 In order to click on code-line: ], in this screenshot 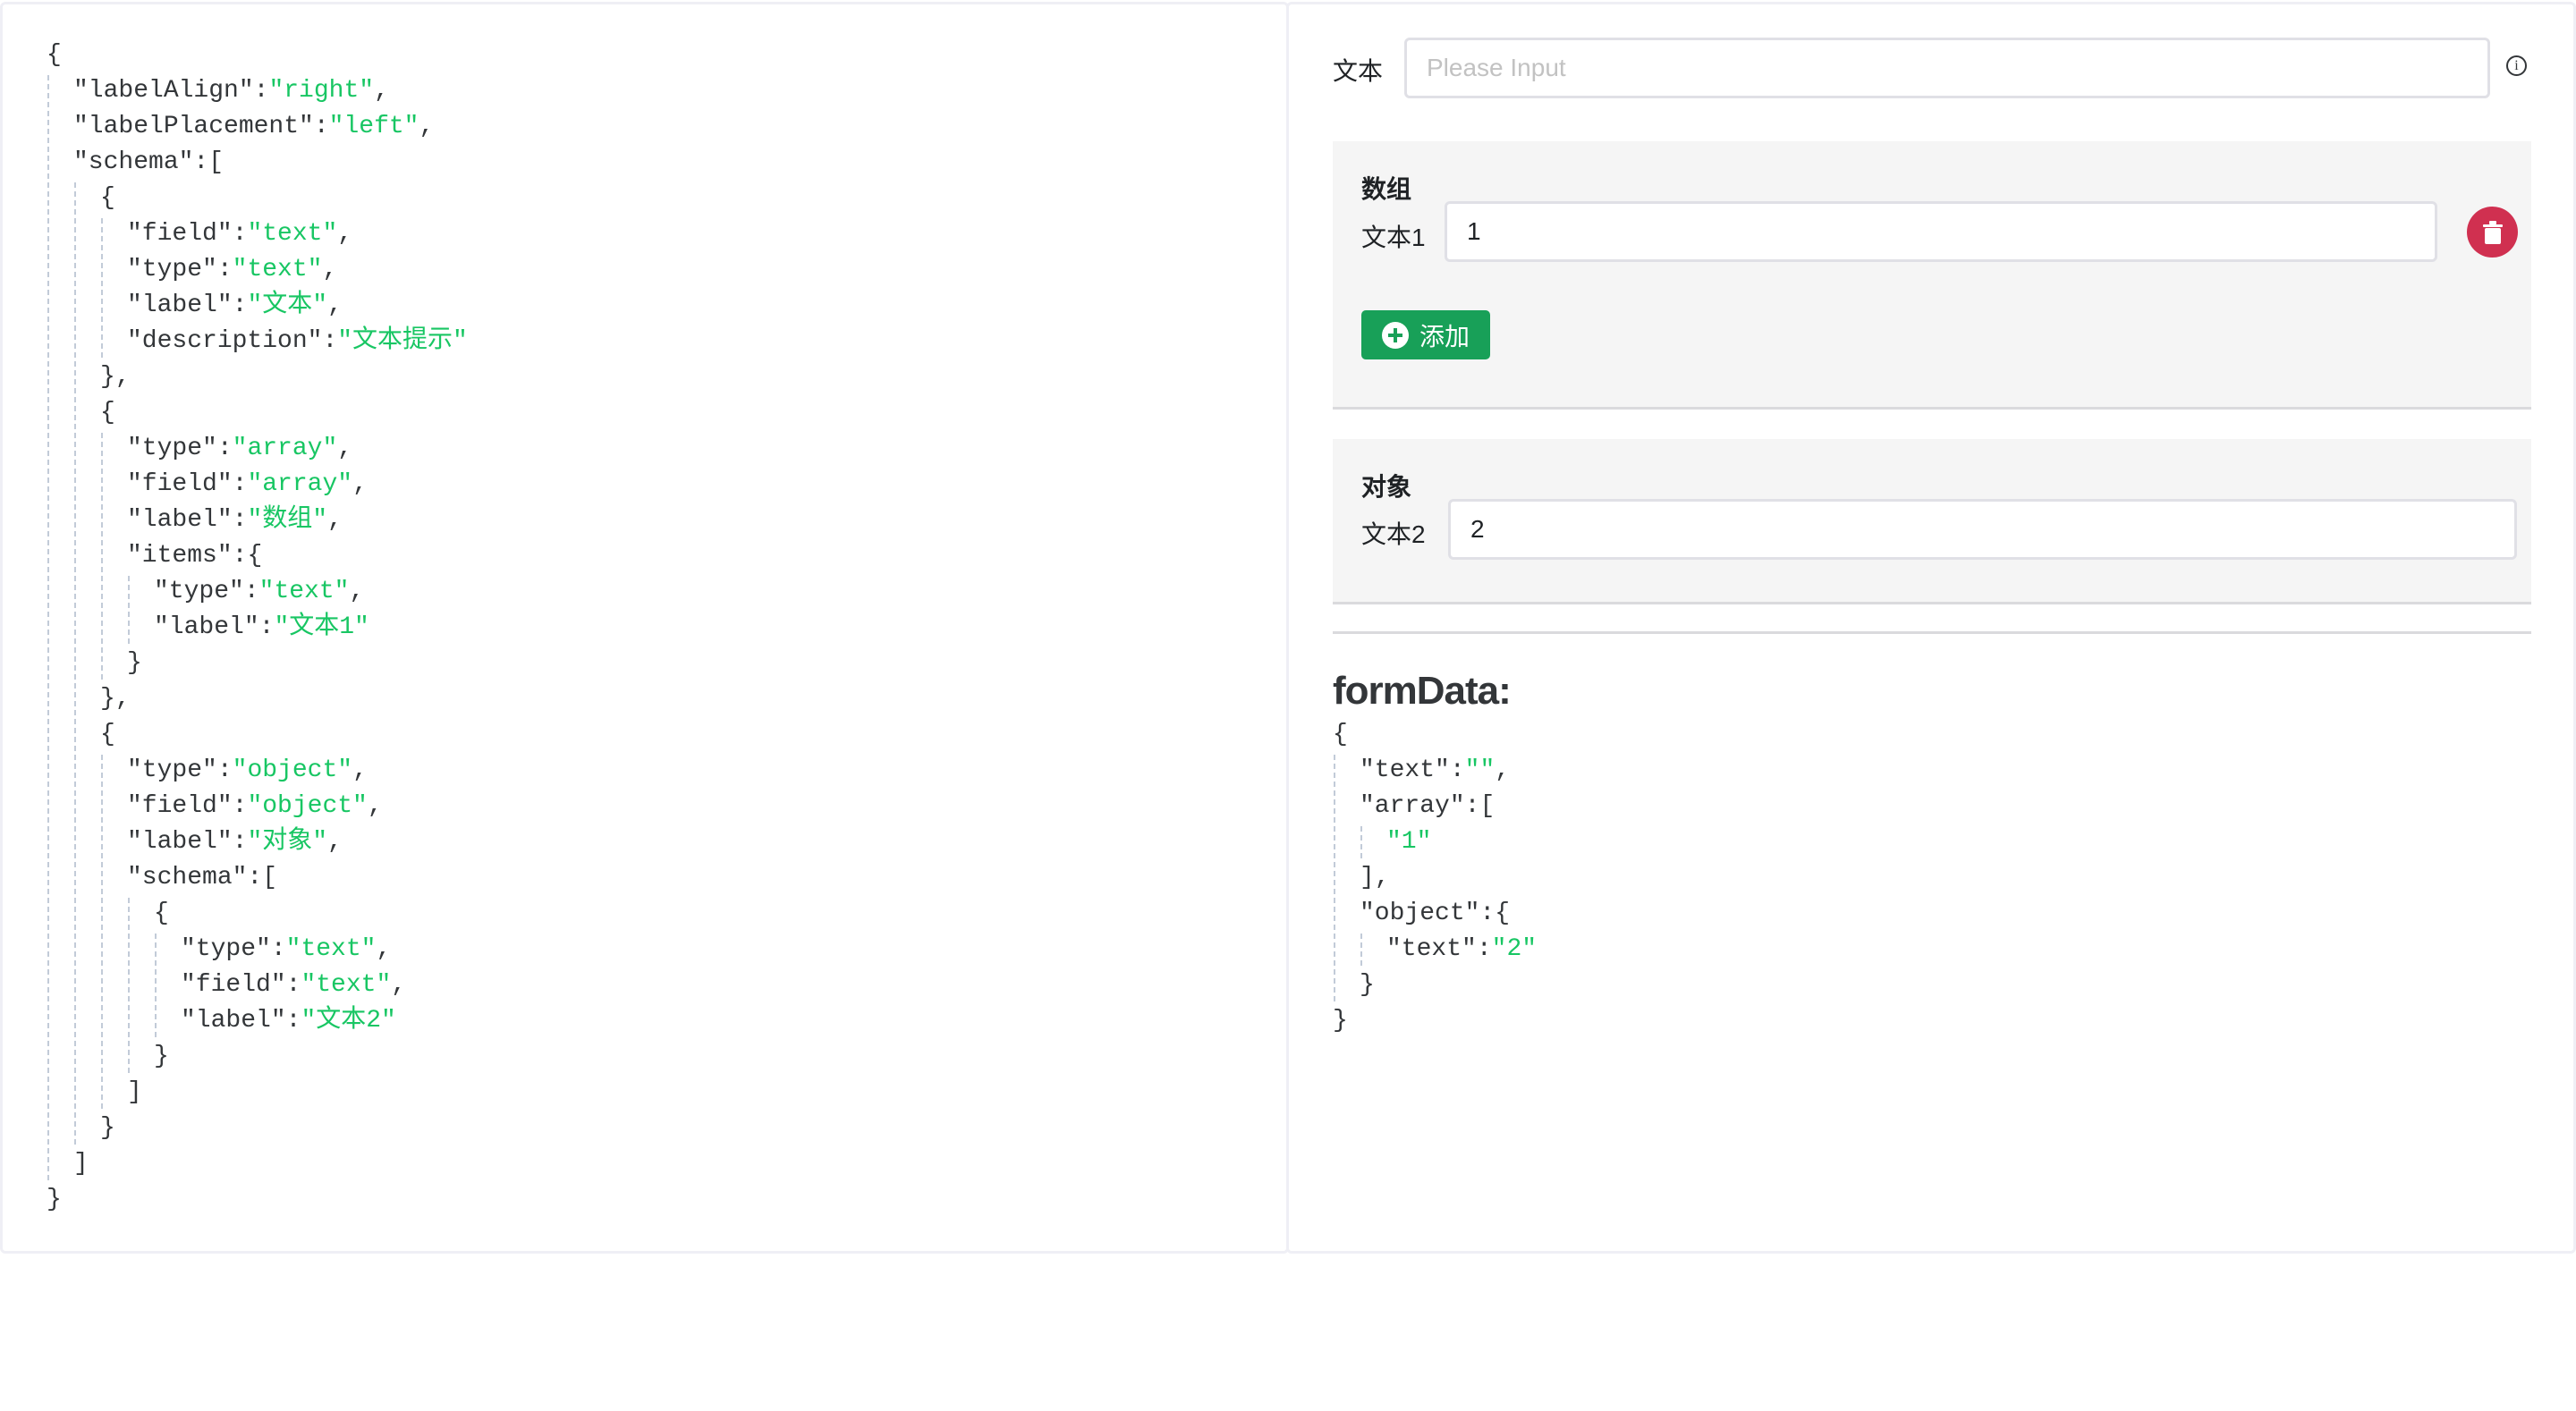, I will do `click(1375, 877)`.